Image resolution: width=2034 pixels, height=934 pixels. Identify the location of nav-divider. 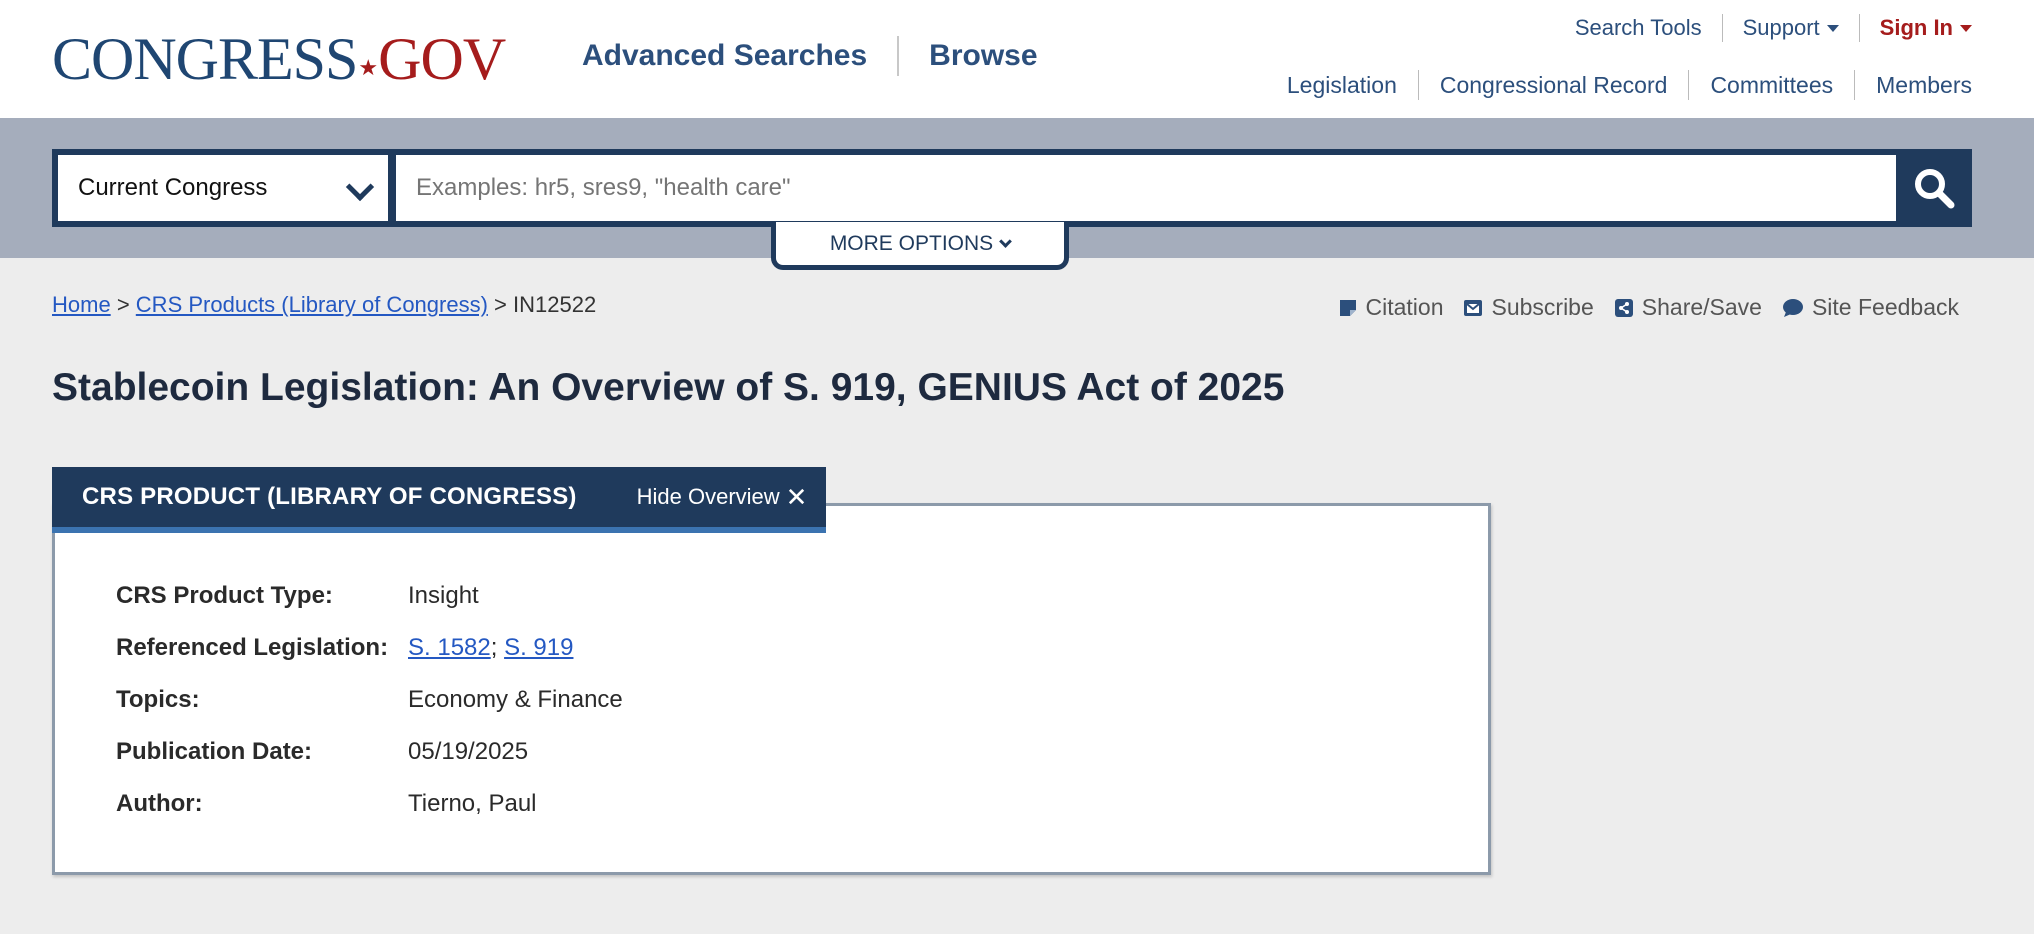
(898, 56).